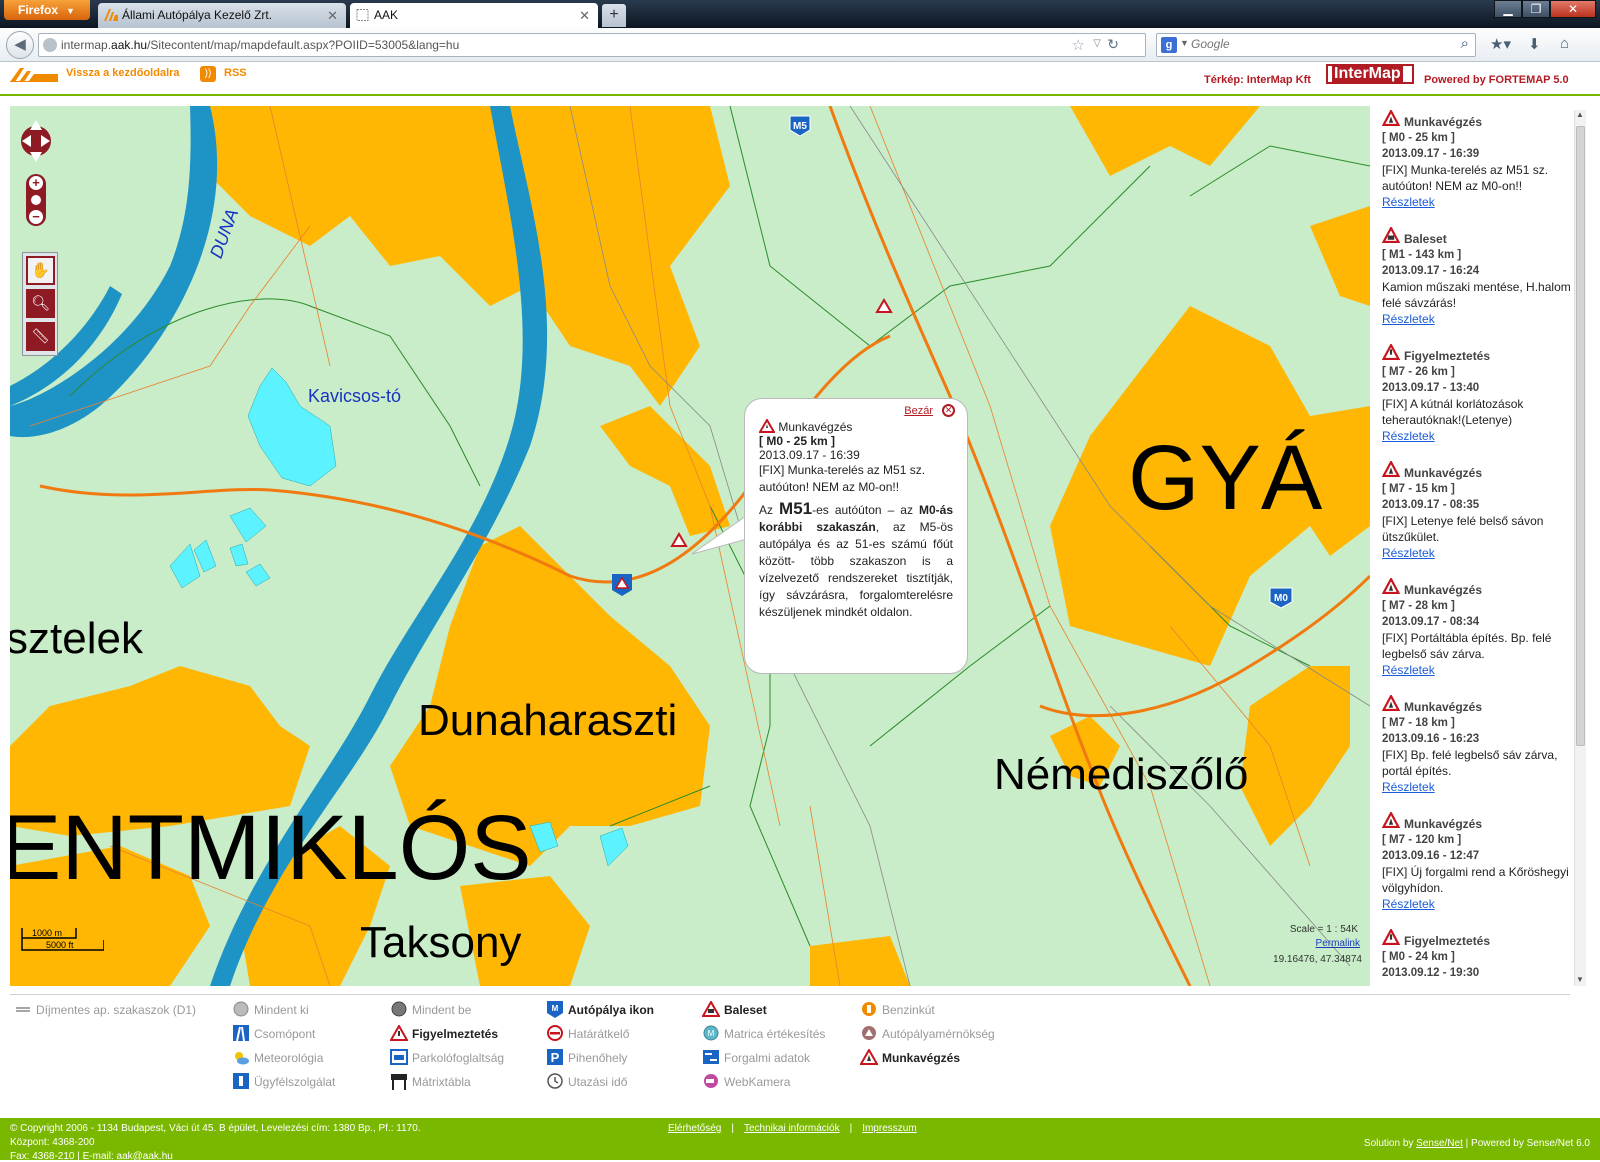 The height and width of the screenshot is (1162, 1600). Describe the element at coordinates (587, 1033) in the screenshot. I see `legend-border-crossing: Határátkelő` at that location.